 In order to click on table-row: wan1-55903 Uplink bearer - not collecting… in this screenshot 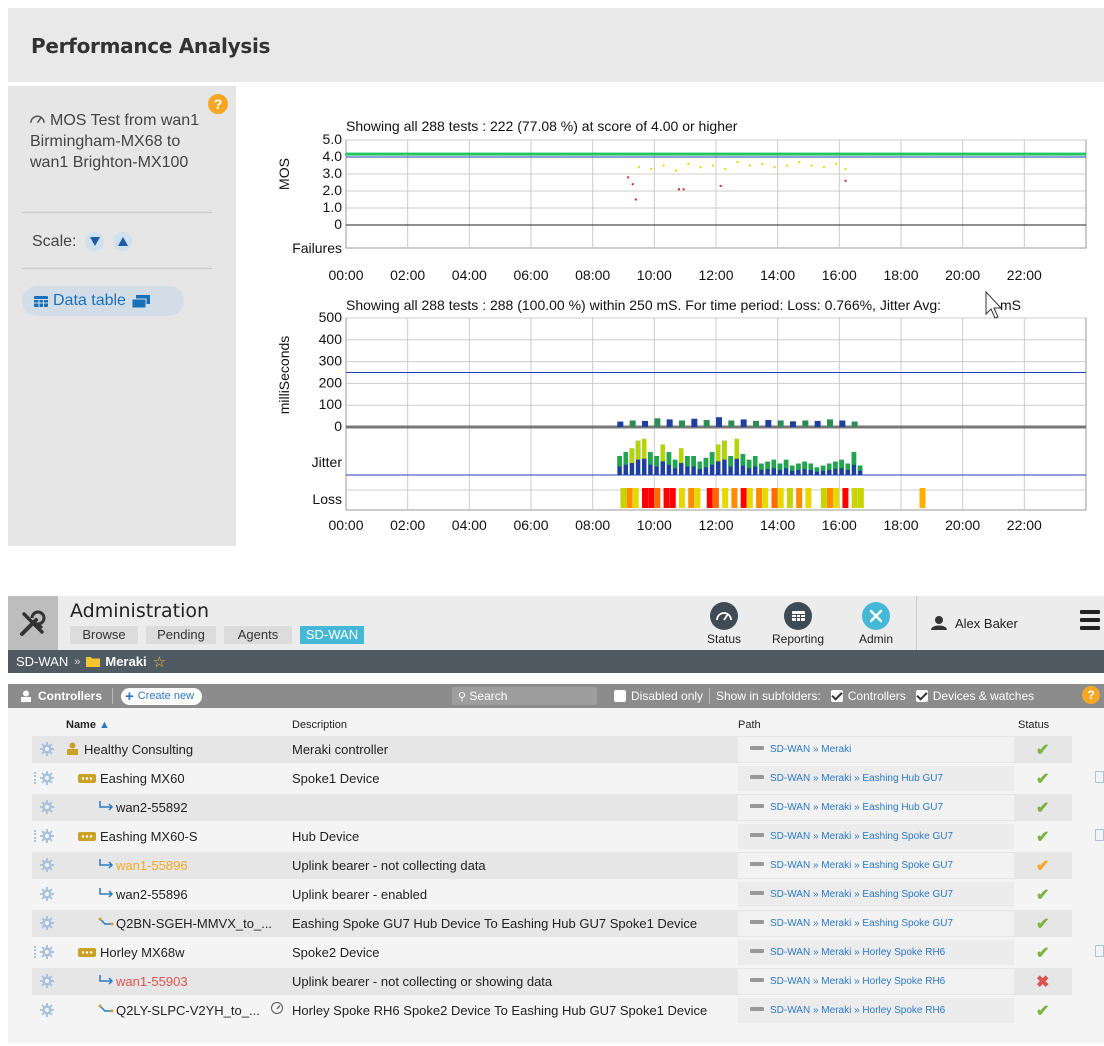, I will do `click(552, 981)`.